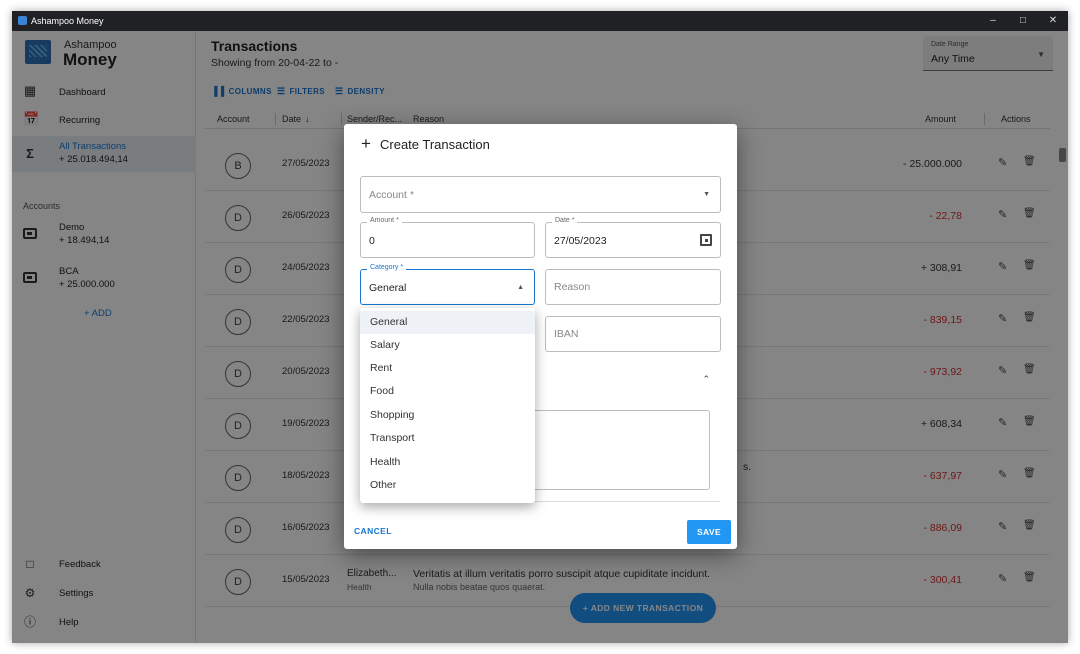  What do you see at coordinates (447, 322) in the screenshot?
I see `dropdown-option-general: General` at bounding box center [447, 322].